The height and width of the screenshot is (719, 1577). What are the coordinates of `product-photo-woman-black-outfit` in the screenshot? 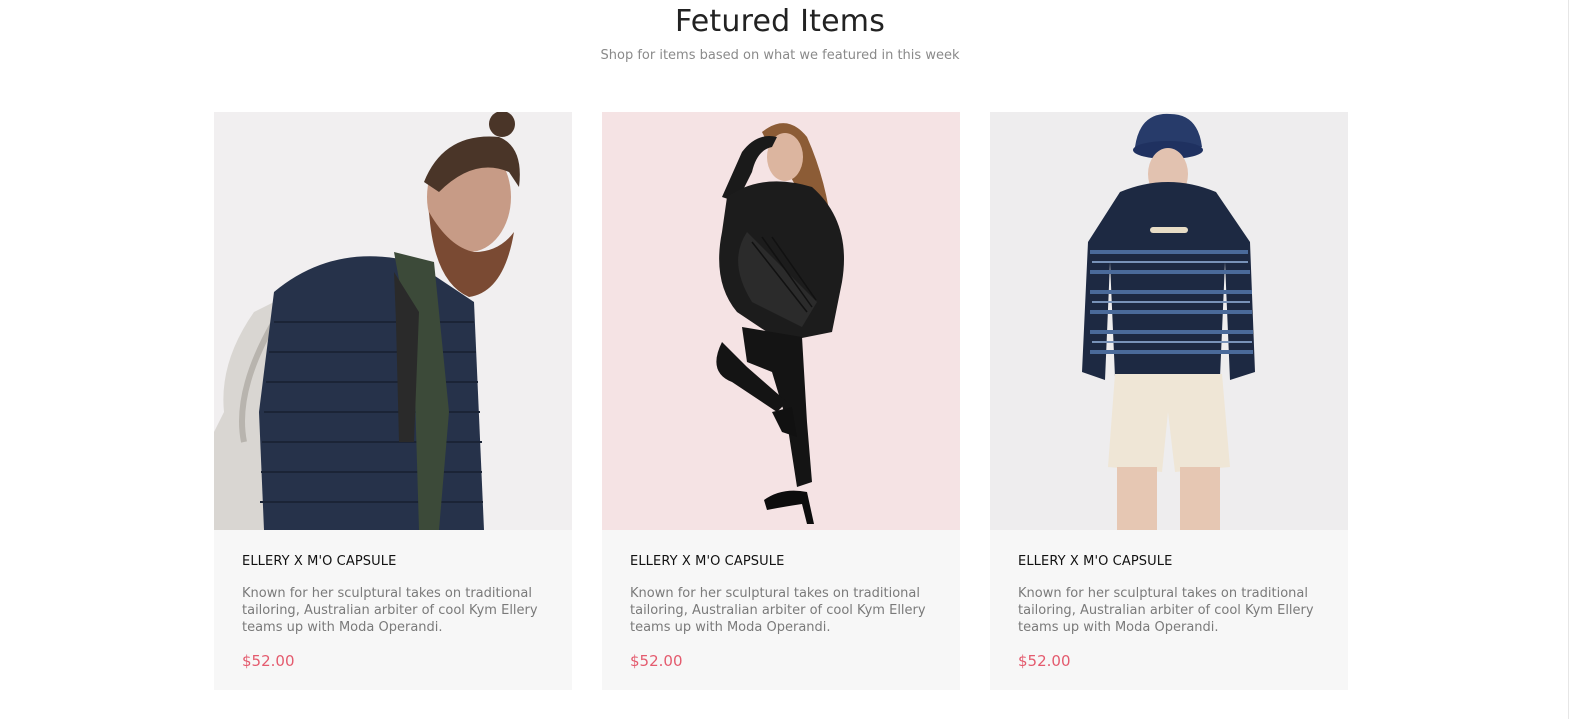 It's located at (781, 321).